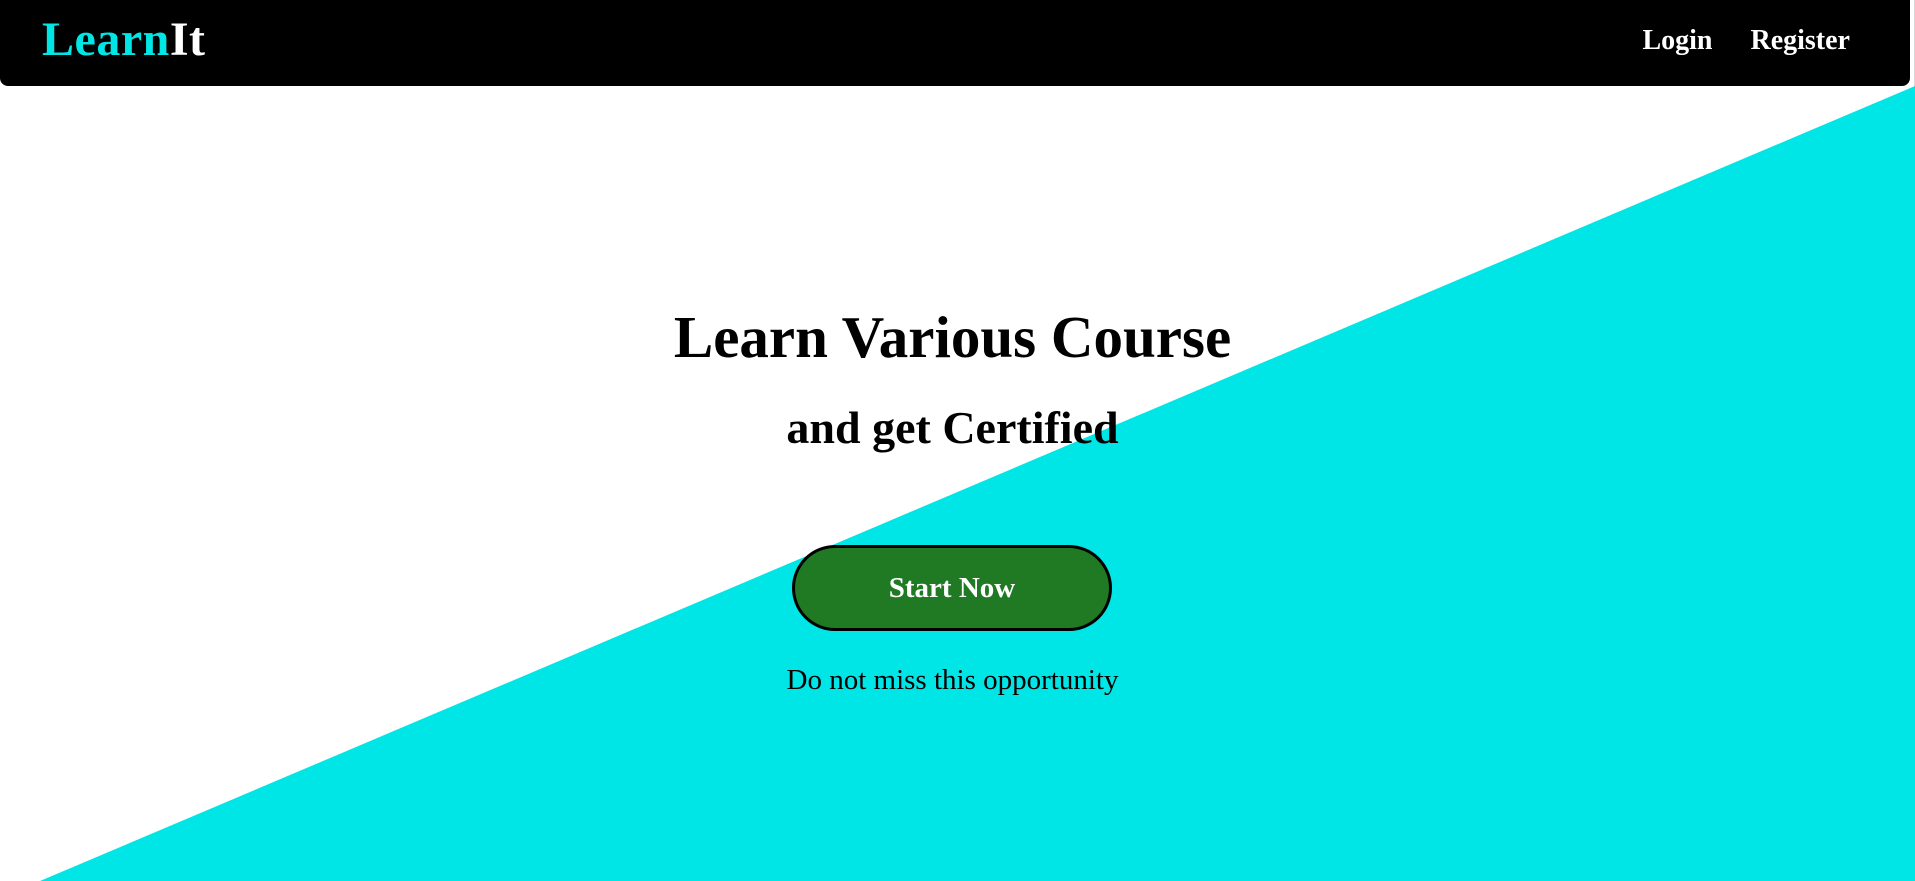 The height and width of the screenshot is (881, 1915). What do you see at coordinates (952, 337) in the screenshot?
I see `hero-title: Learn Various Course` at bounding box center [952, 337].